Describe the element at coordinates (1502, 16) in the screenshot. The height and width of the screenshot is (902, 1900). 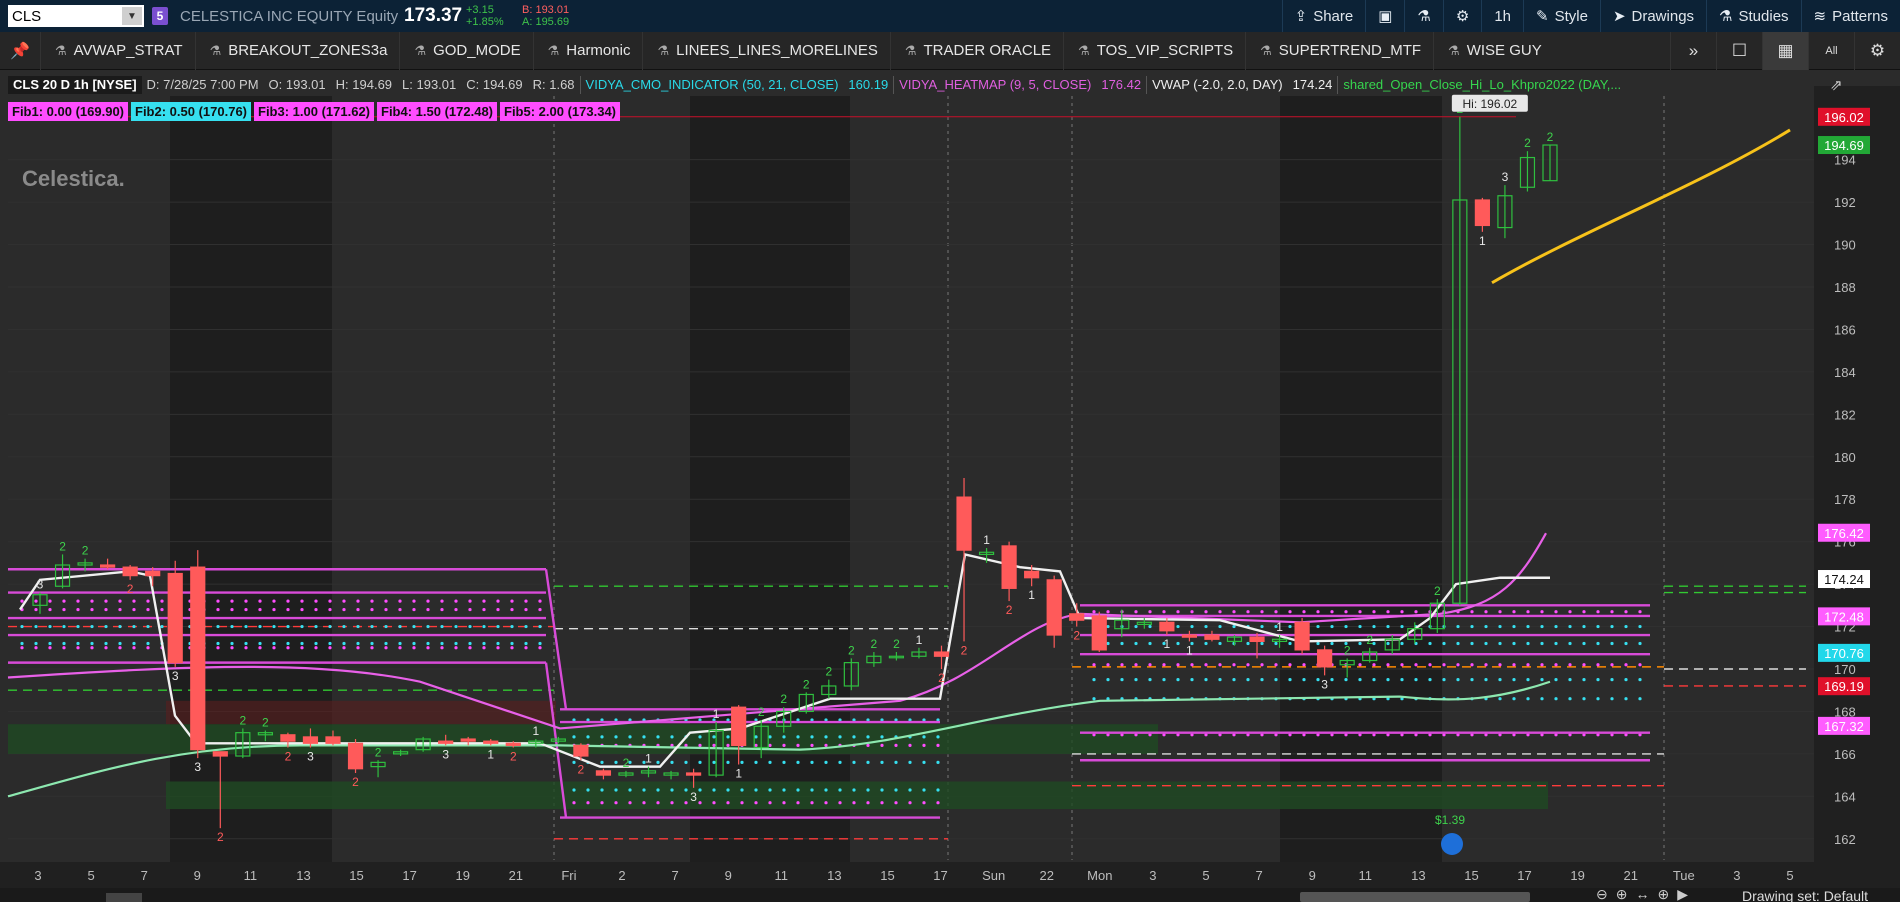
I see `timeframe-button: 1h` at that location.